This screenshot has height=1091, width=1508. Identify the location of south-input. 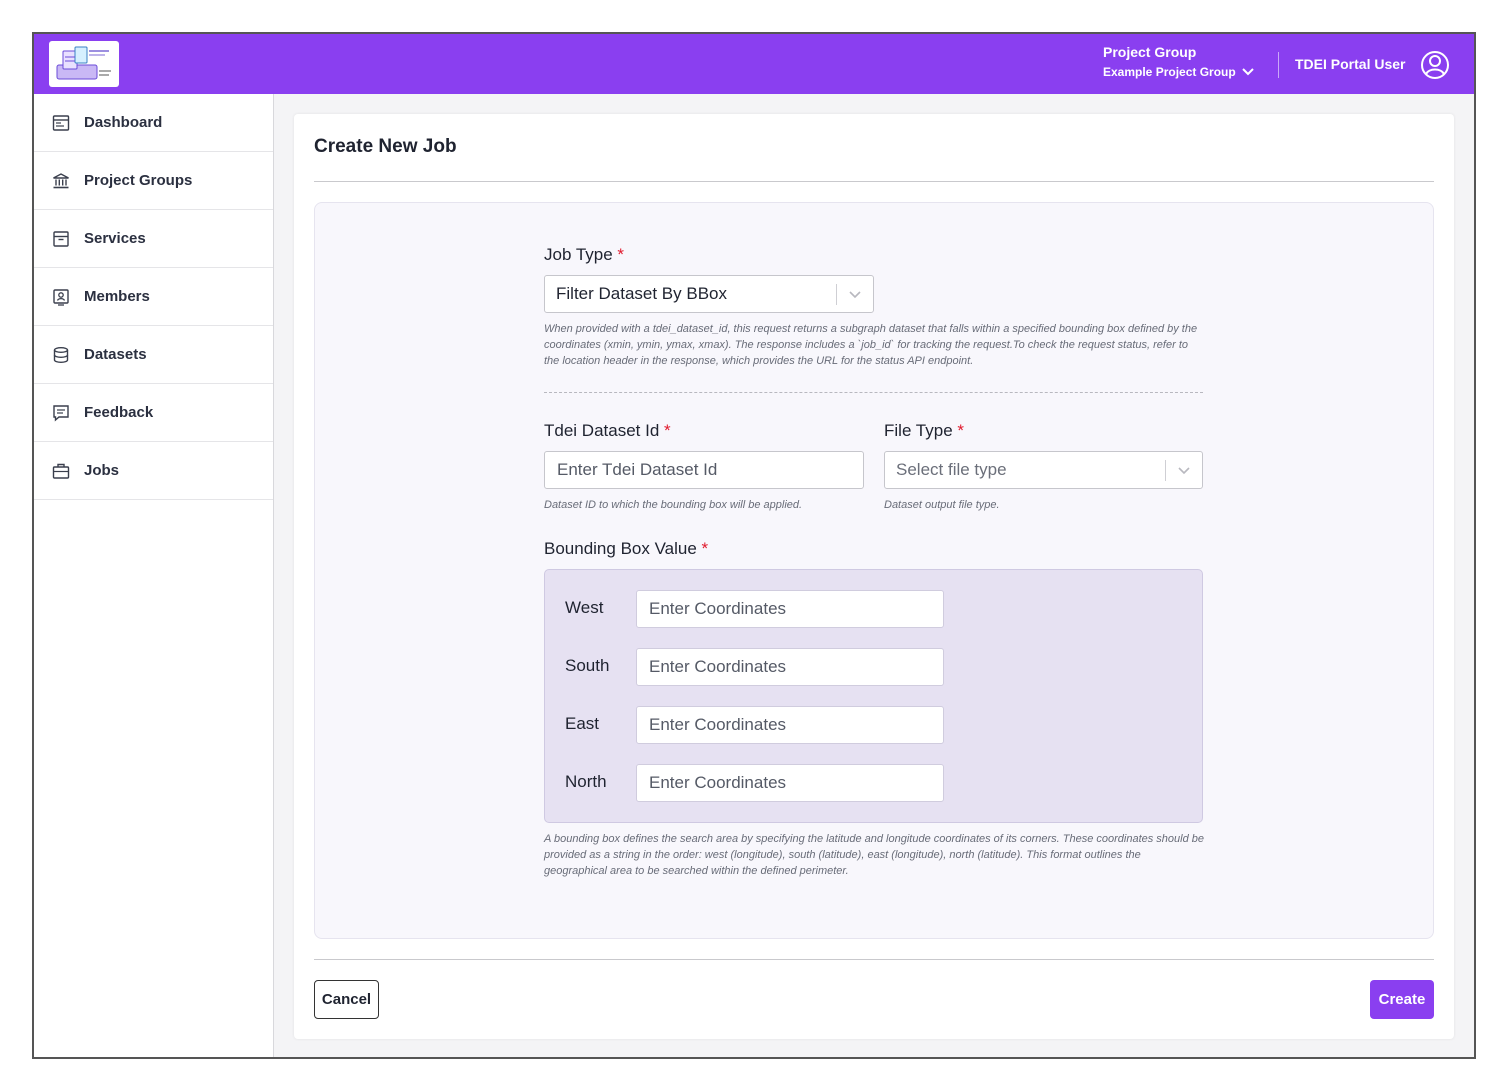
(790, 667).